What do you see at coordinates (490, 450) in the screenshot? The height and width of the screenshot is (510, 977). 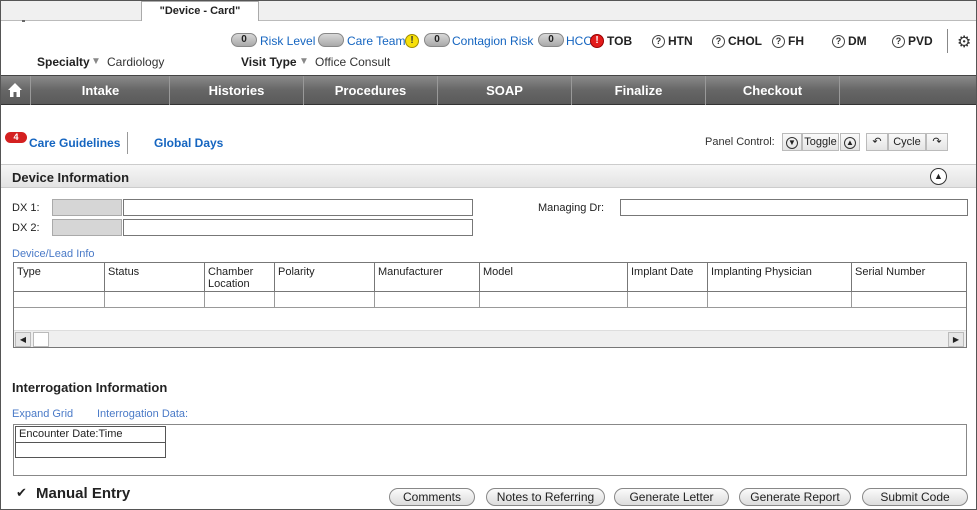 I see `interrogation-grid: Encounter Date:Time` at bounding box center [490, 450].